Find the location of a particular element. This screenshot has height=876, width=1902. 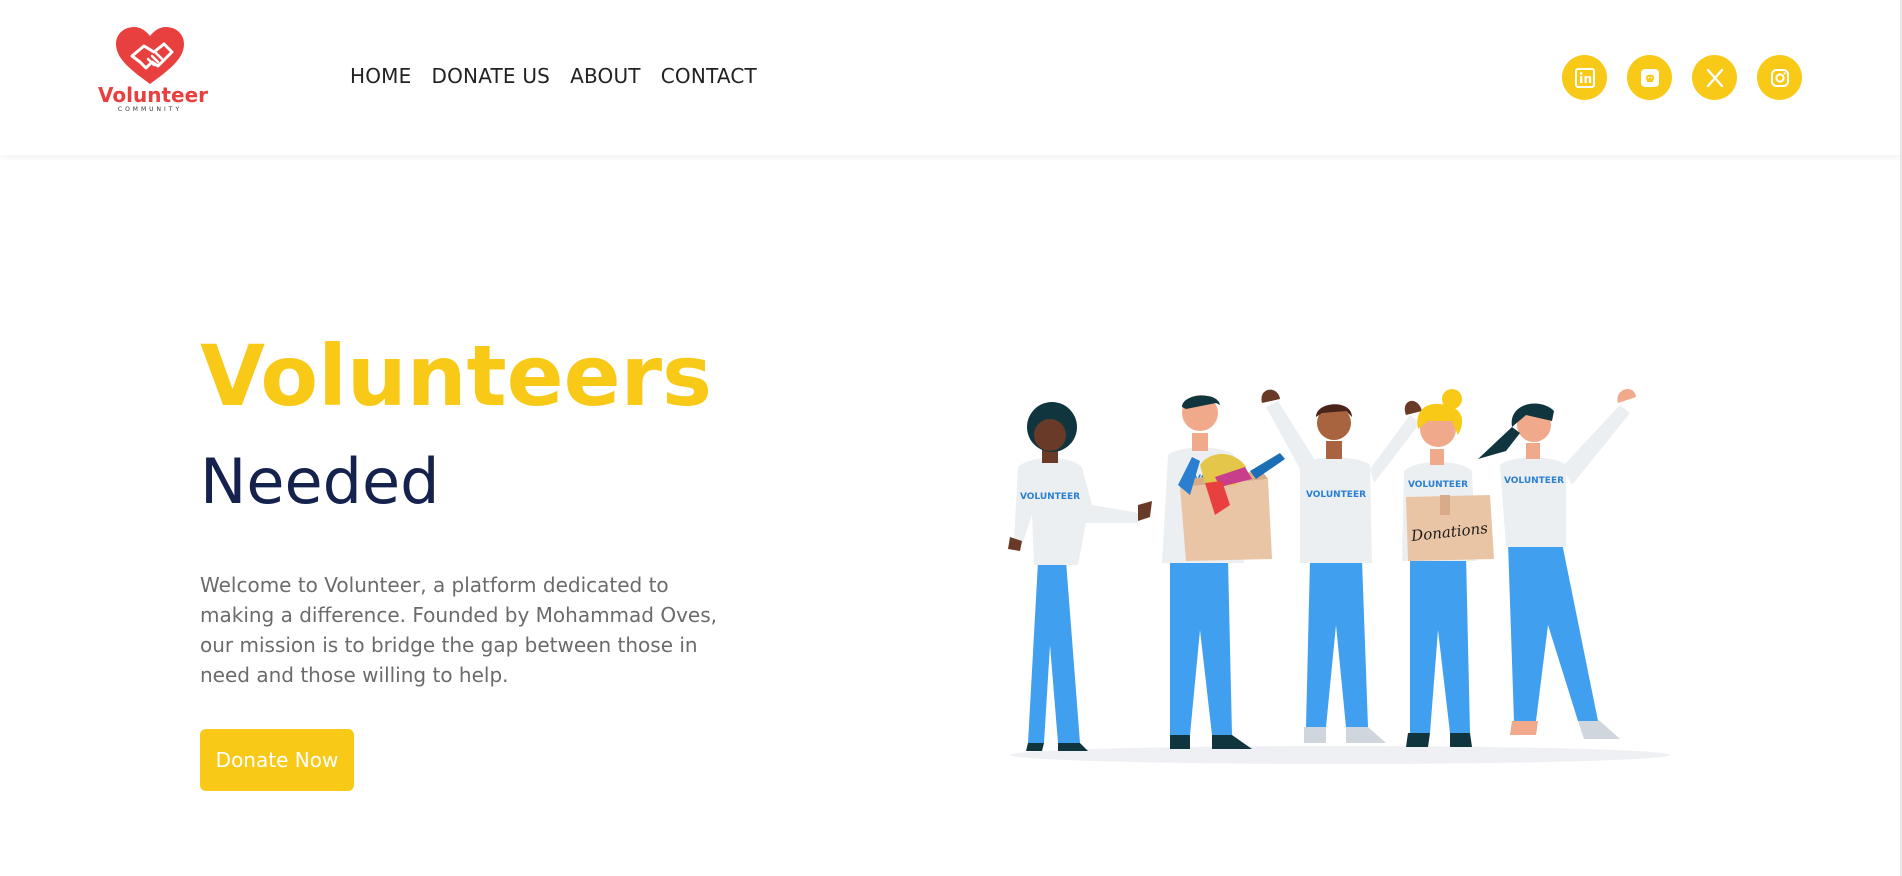

nav-contact: CONTACT is located at coordinates (709, 76).